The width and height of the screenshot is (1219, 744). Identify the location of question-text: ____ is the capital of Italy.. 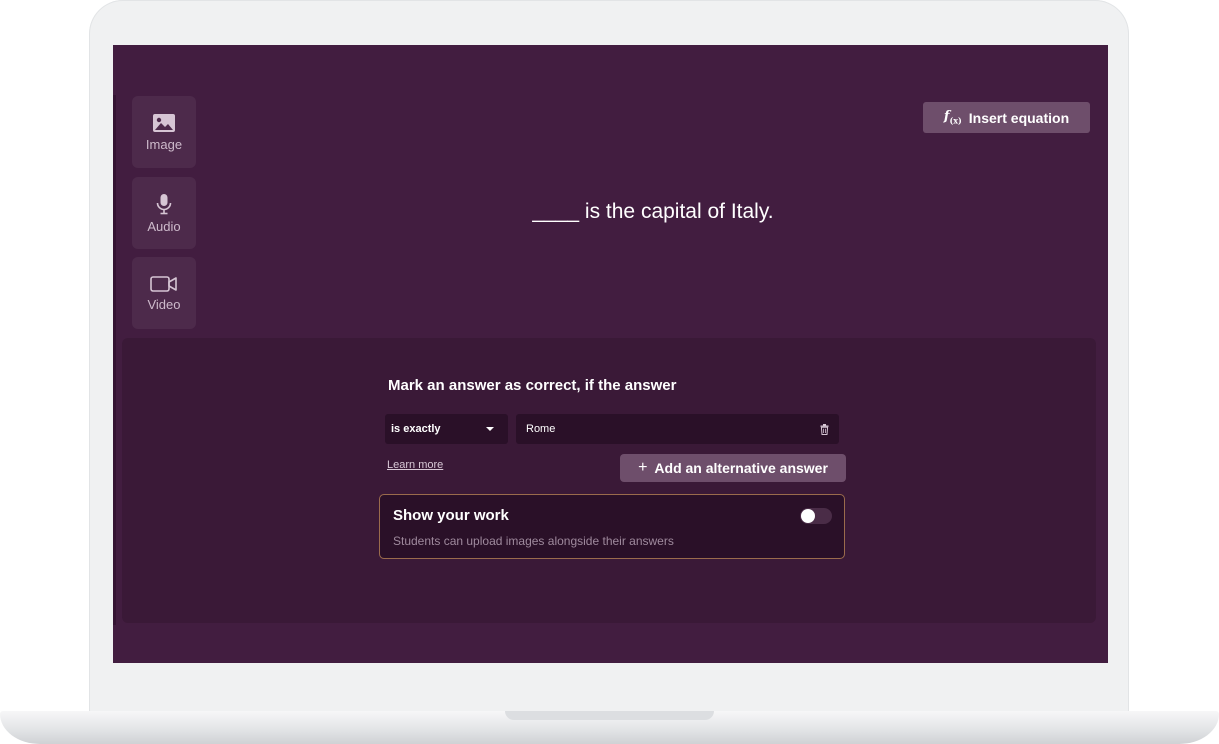
(610, 212).